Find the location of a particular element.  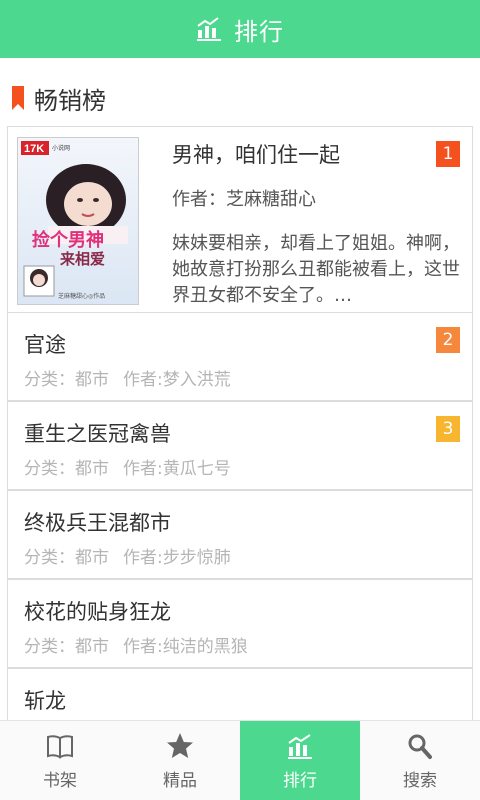

book-title: 官途 is located at coordinates (45, 345).